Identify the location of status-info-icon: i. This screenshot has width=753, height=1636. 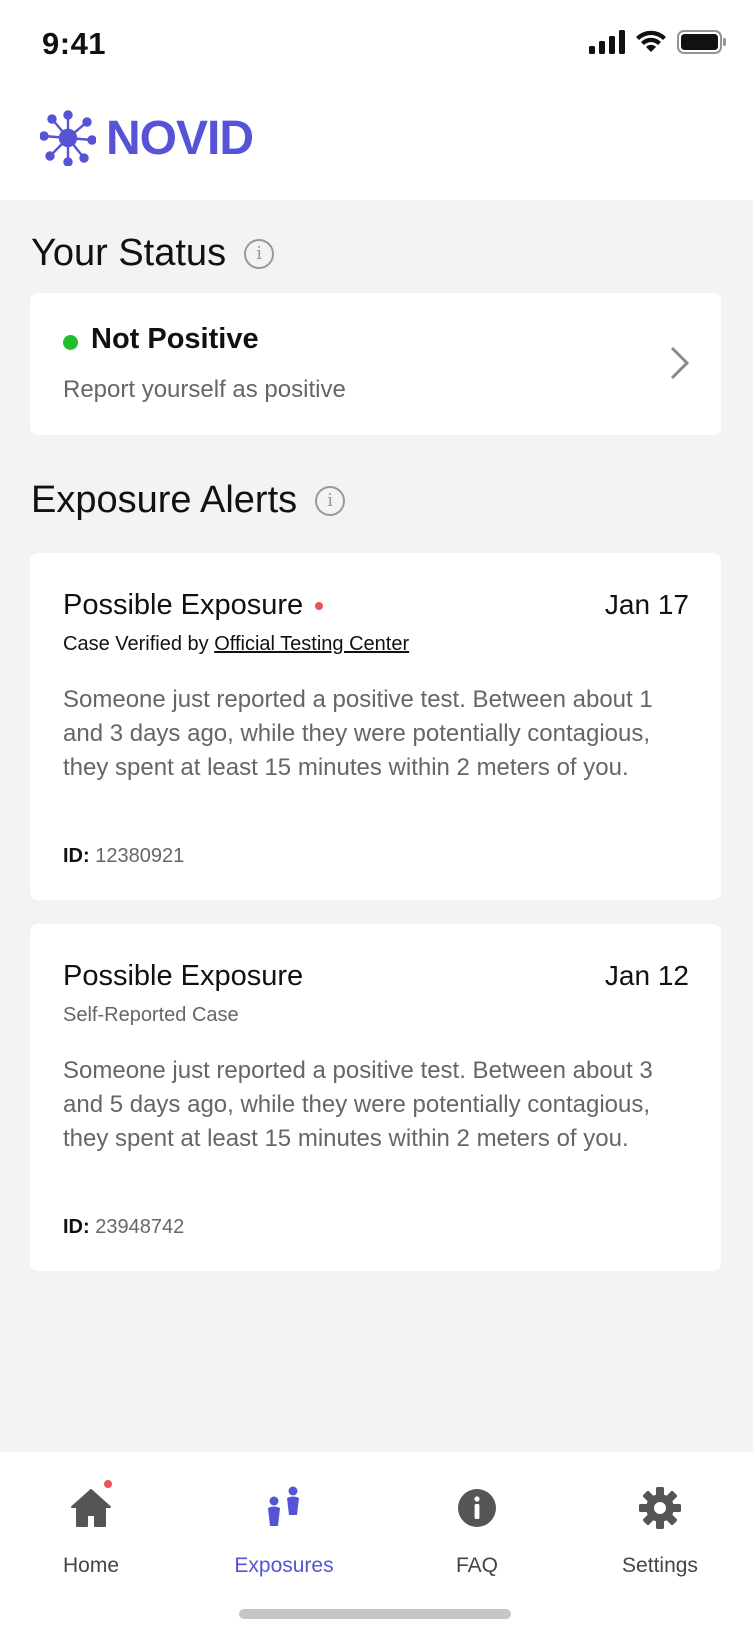
(259, 253).